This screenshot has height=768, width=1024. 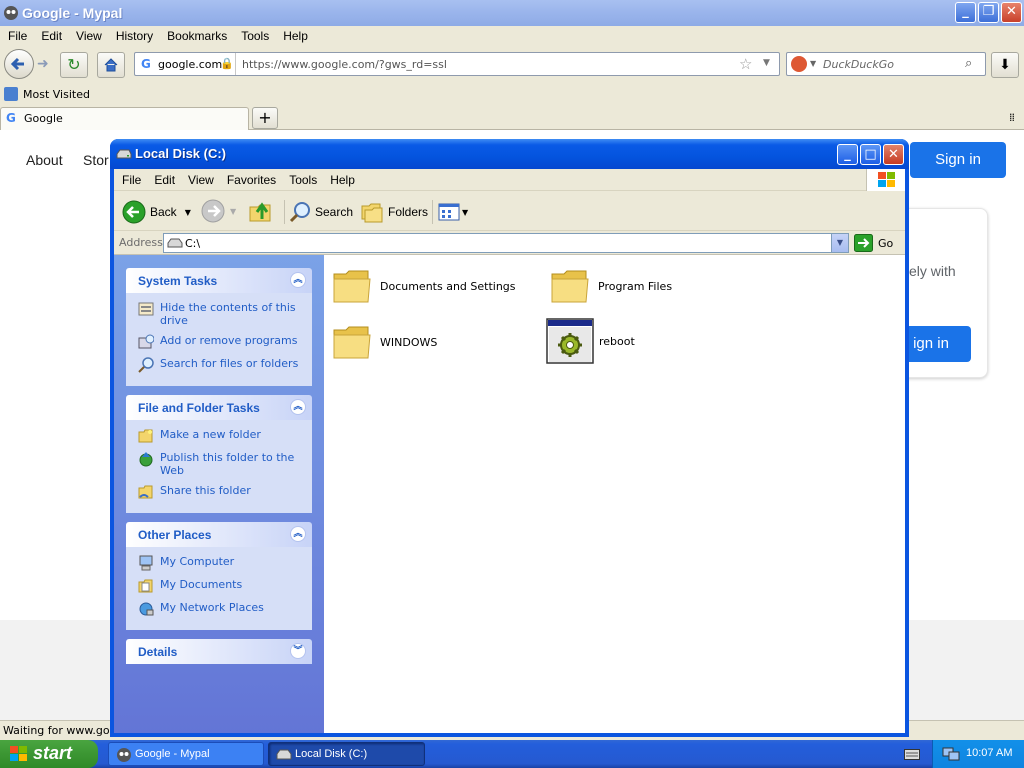 I want to click on duckduckgo-icon, so click(x=799, y=64).